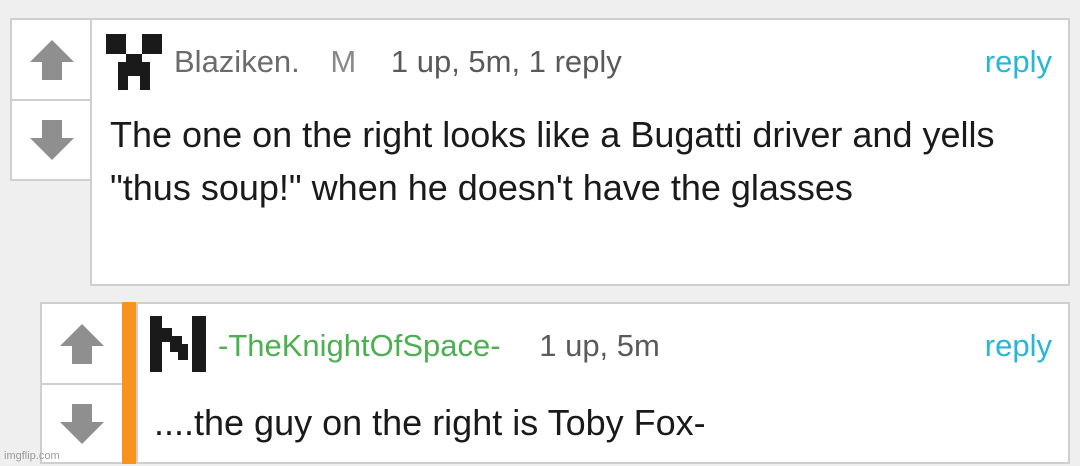 Image resolution: width=1080 pixels, height=466 pixels. Describe the element at coordinates (506, 61) in the screenshot. I see `comment-meta: 1 up, 5m, 1 reply` at that location.